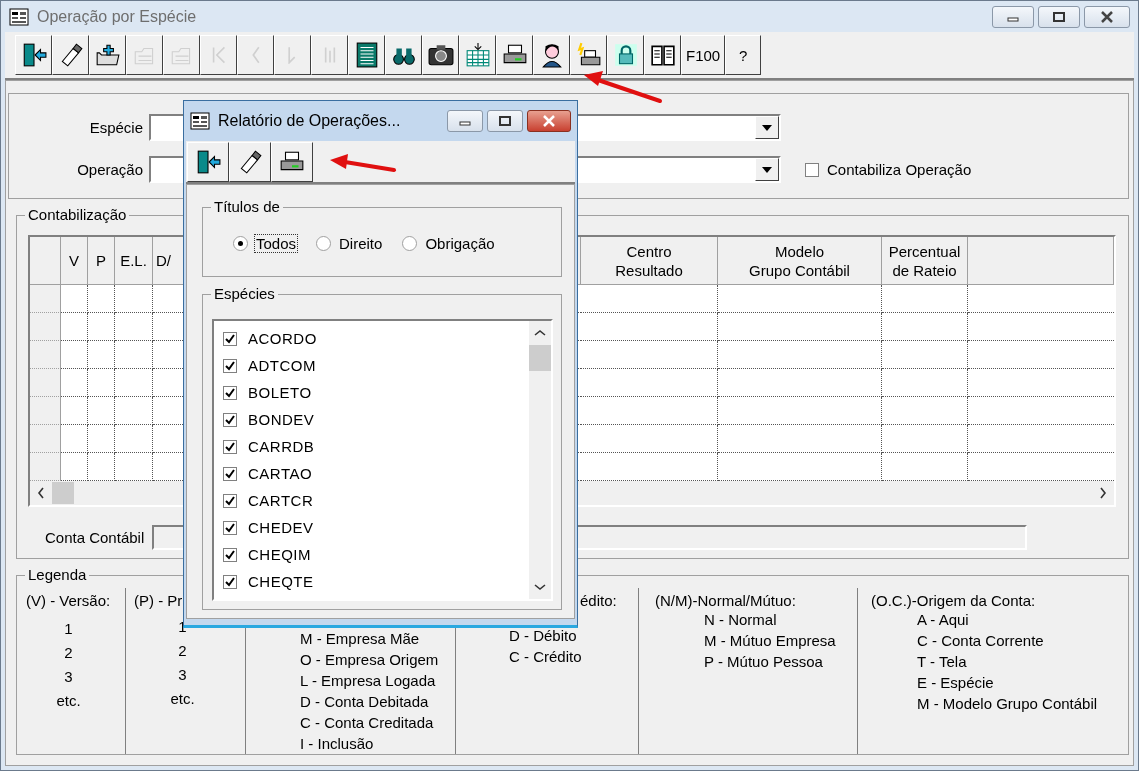 The height and width of the screenshot is (771, 1139). What do you see at coordinates (800, 261) in the screenshot?
I see `column-header: Modelo Grupo Contábil` at bounding box center [800, 261].